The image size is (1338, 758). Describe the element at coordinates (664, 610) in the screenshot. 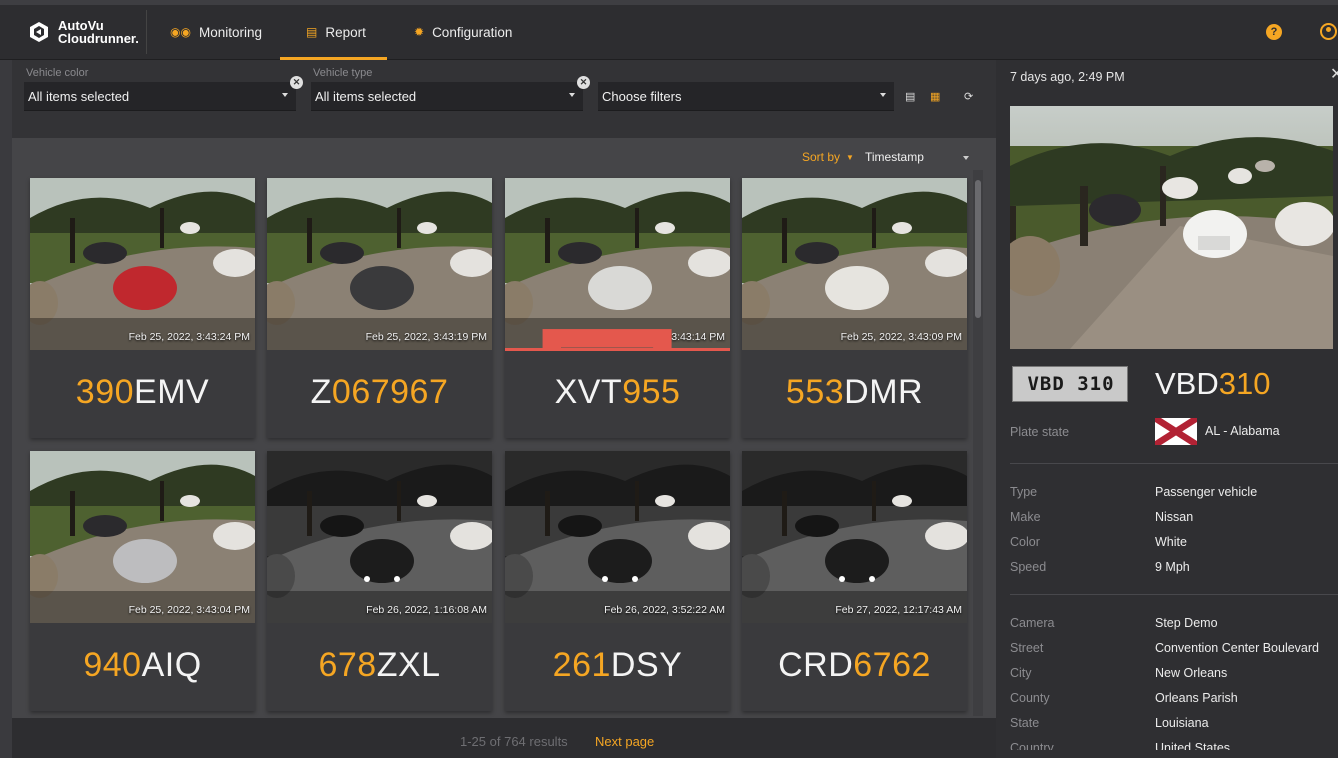

I see `card-timestamp: Feb 26, 2022, 3:52:22 AM` at that location.